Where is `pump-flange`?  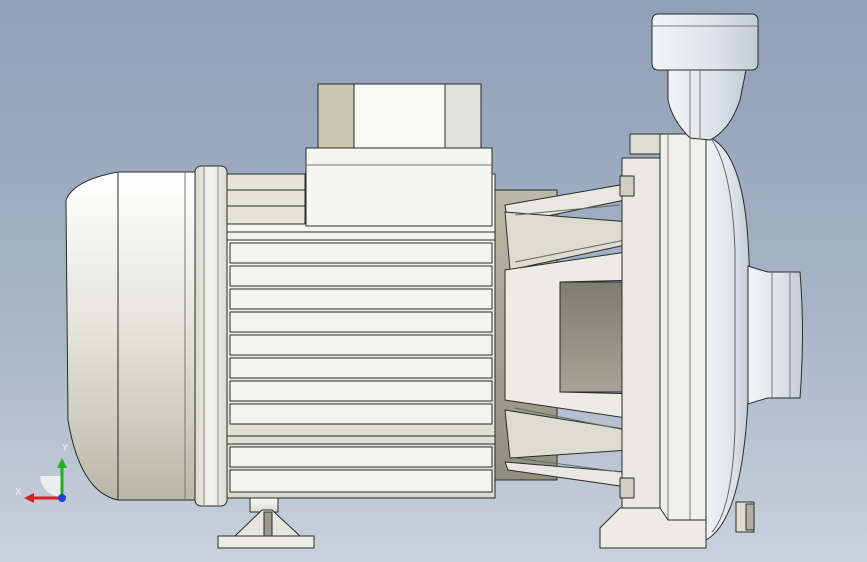
pump-flange is located at coordinates (663, 336).